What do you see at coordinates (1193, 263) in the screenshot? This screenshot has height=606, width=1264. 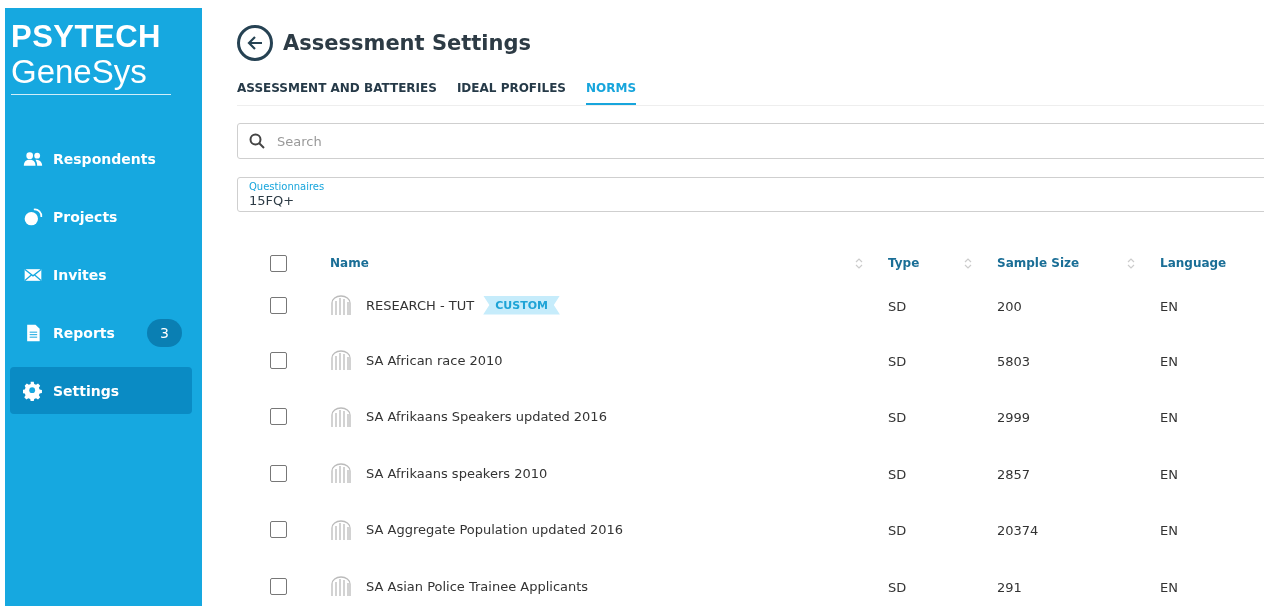 I see `column-header: Language` at bounding box center [1193, 263].